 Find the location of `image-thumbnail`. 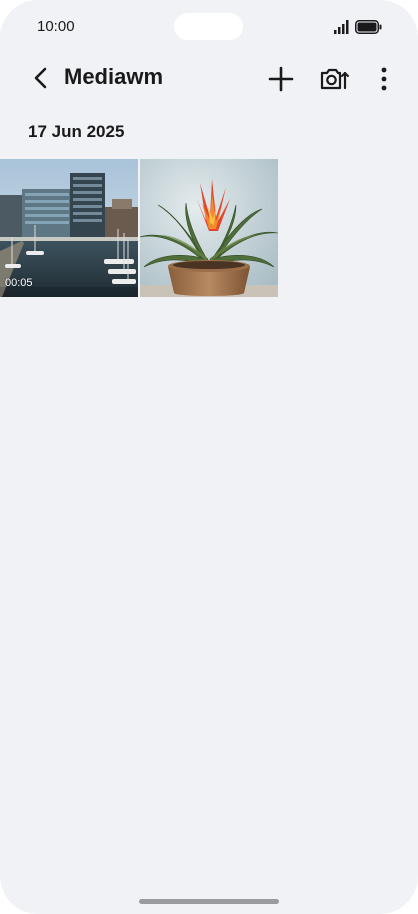

image-thumbnail is located at coordinates (209, 228).